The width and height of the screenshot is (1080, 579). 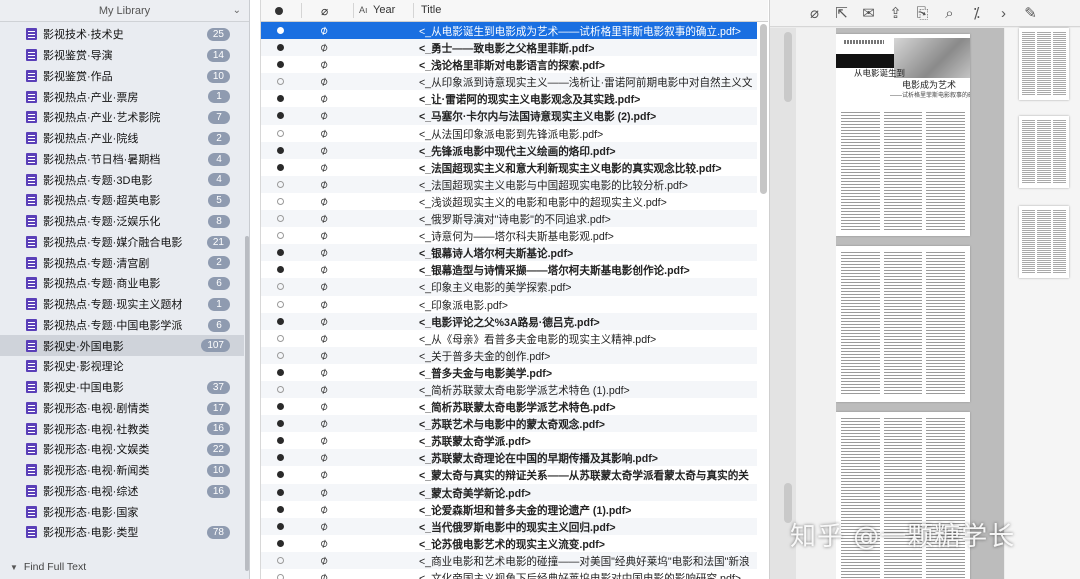 I want to click on collection-item: 影视热点·专题·媒介融合电影 21, so click(x=122, y=242).